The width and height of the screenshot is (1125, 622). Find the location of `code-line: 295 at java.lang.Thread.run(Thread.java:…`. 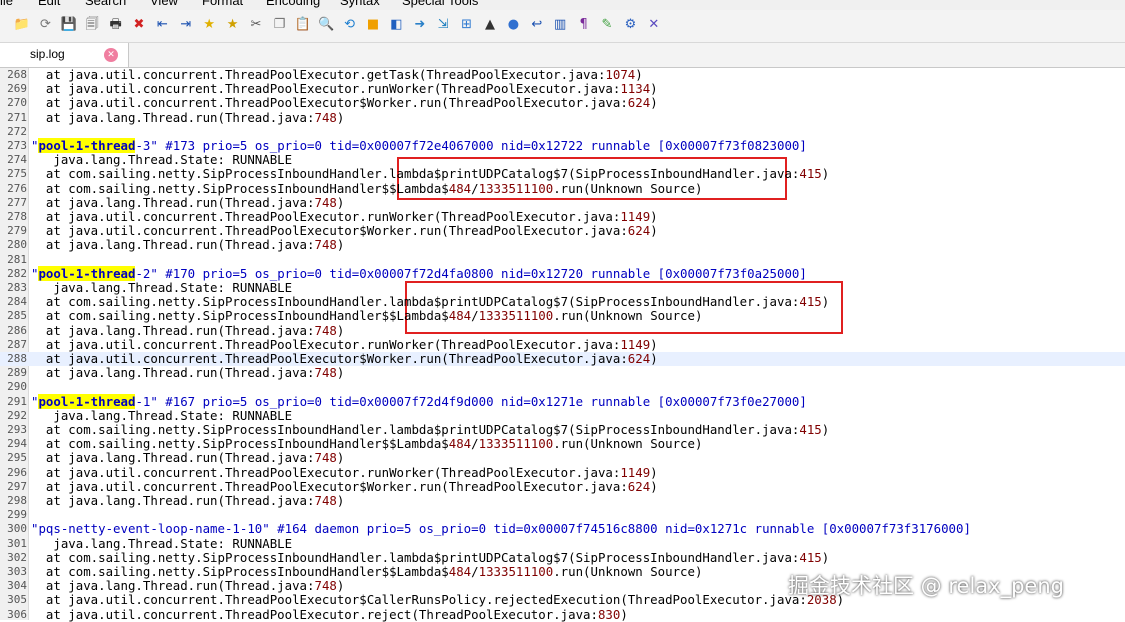

code-line: 295 at java.lang.Thread.run(Thread.java:… is located at coordinates (562, 458).